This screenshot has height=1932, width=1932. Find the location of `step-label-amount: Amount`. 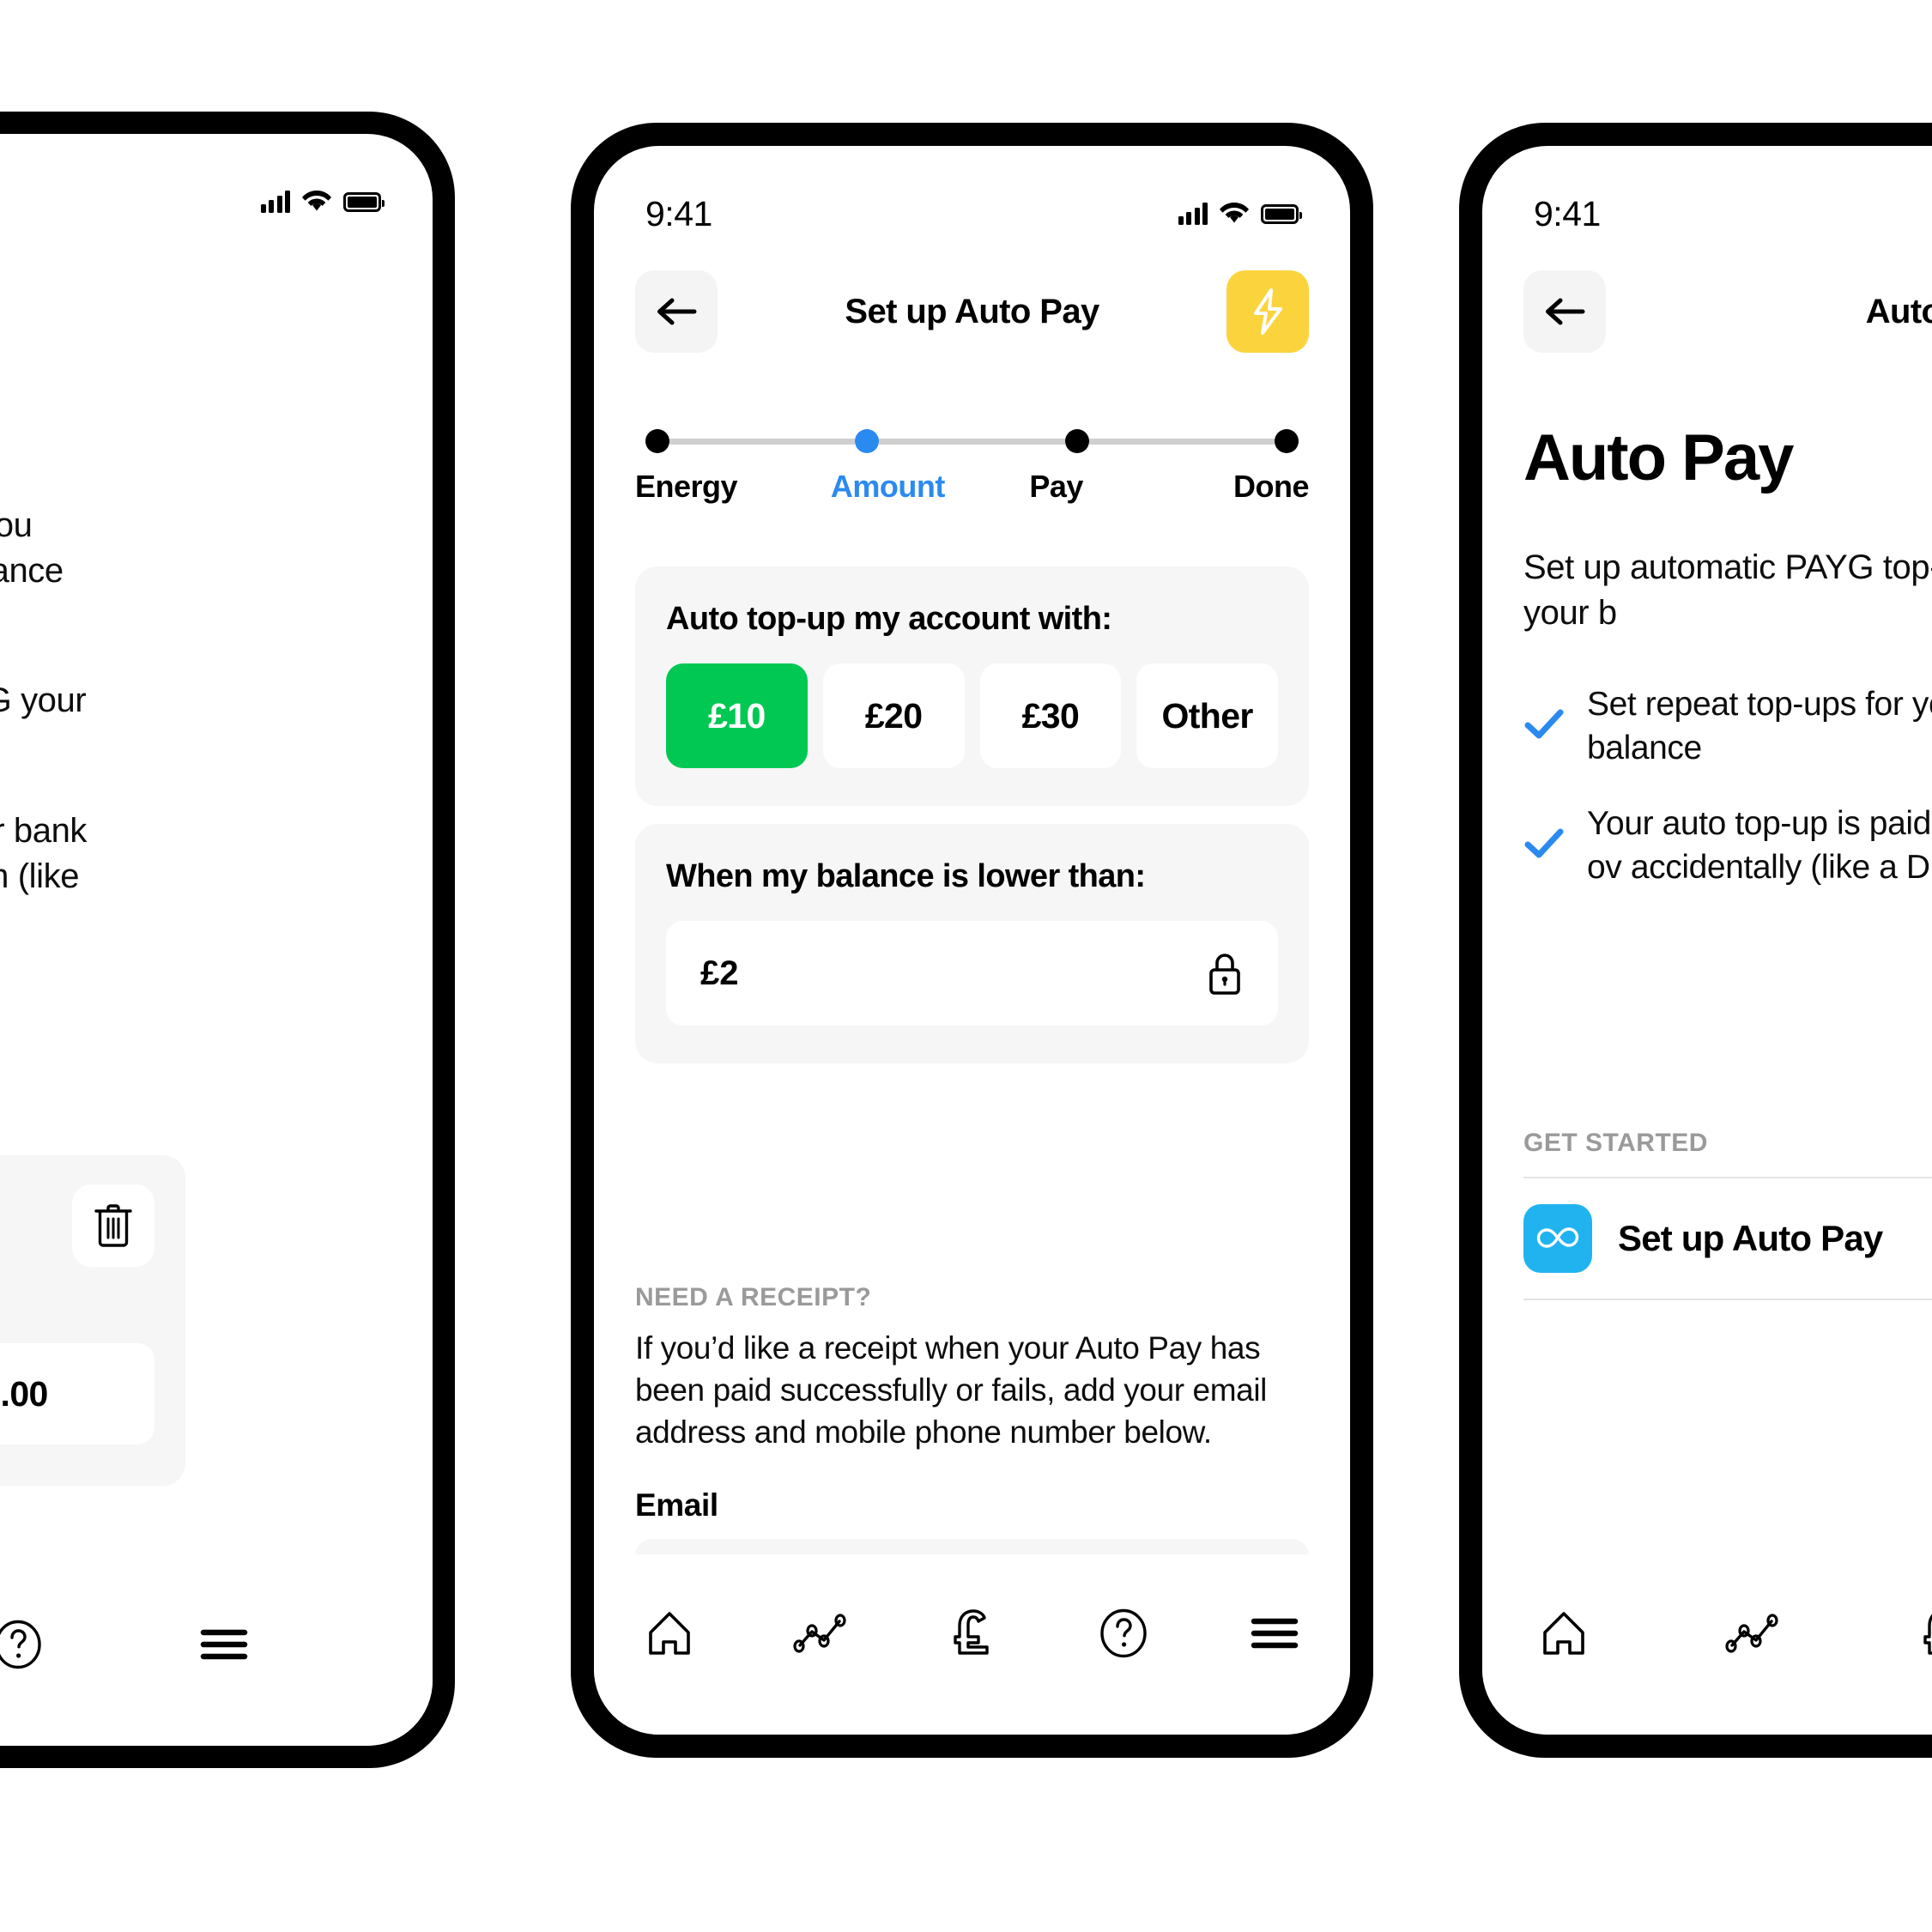

step-label-amount: Amount is located at coordinates (887, 487).